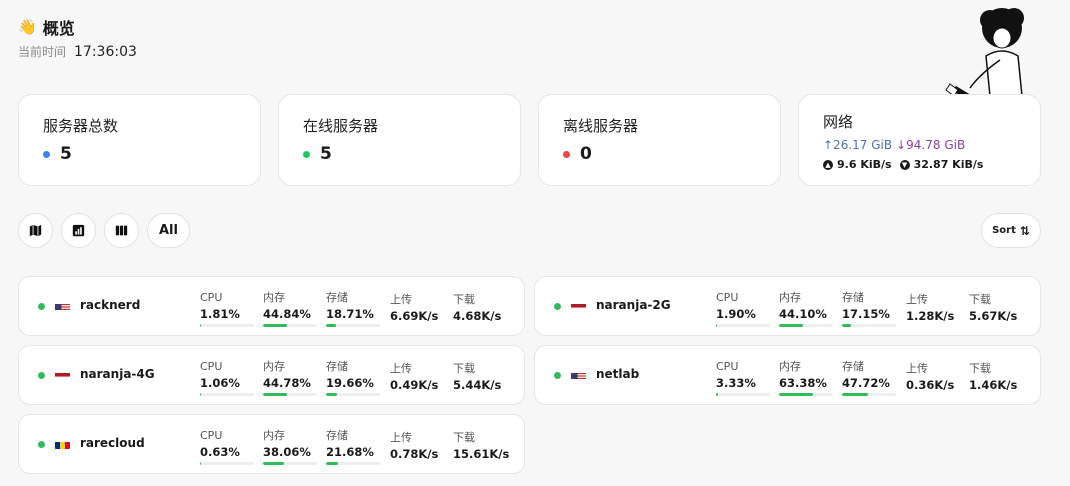  What do you see at coordinates (930, 307) in the screenshot?
I see `metric-up: 上传 1.28K/s` at bounding box center [930, 307].